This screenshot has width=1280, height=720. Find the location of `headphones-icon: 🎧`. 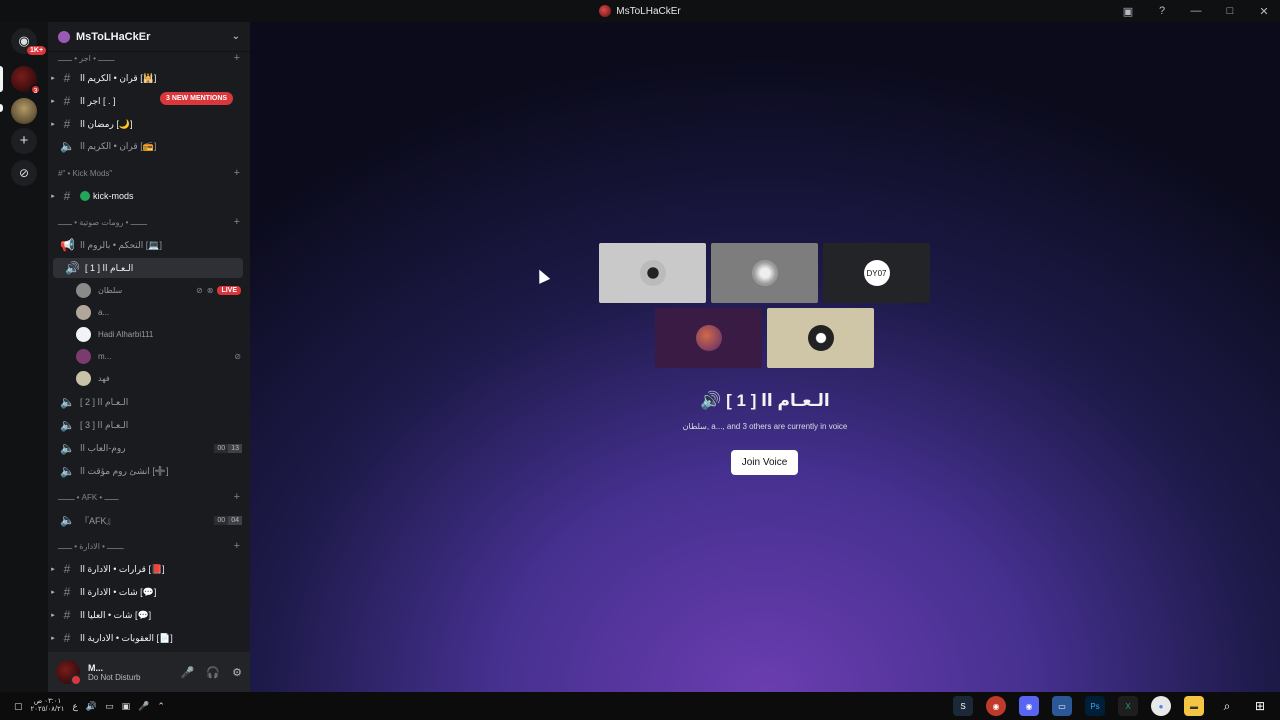

headphones-icon: 🎧 is located at coordinates (213, 672).